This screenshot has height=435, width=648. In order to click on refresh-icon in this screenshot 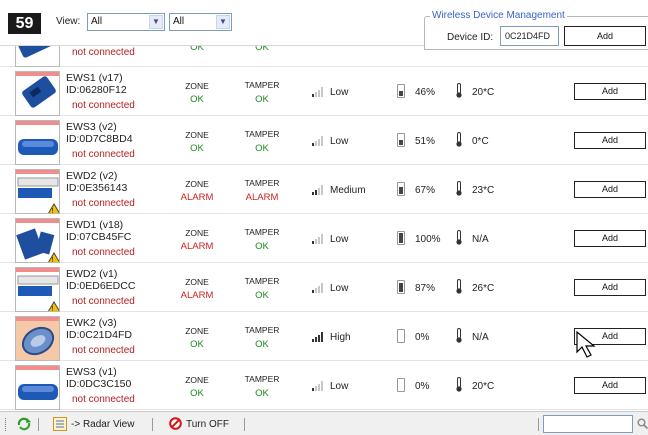, I will do `click(24, 424)`.